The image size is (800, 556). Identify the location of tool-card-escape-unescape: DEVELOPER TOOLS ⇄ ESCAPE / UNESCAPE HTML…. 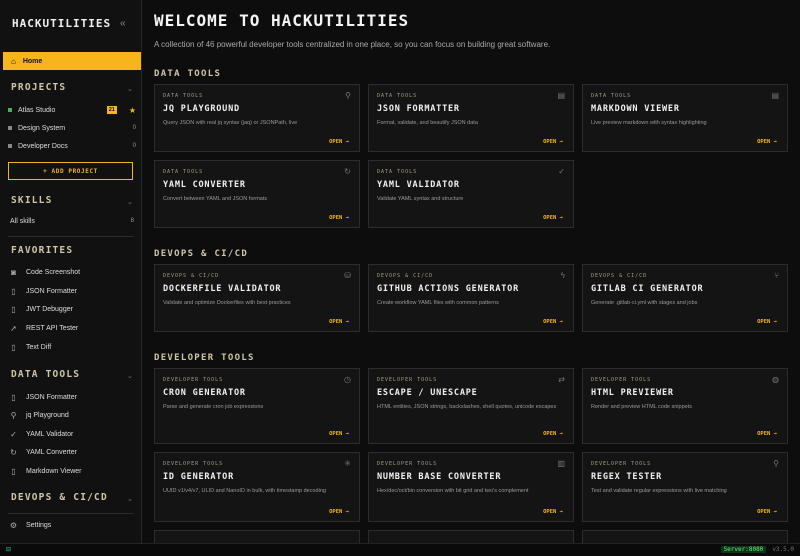
(471, 406).